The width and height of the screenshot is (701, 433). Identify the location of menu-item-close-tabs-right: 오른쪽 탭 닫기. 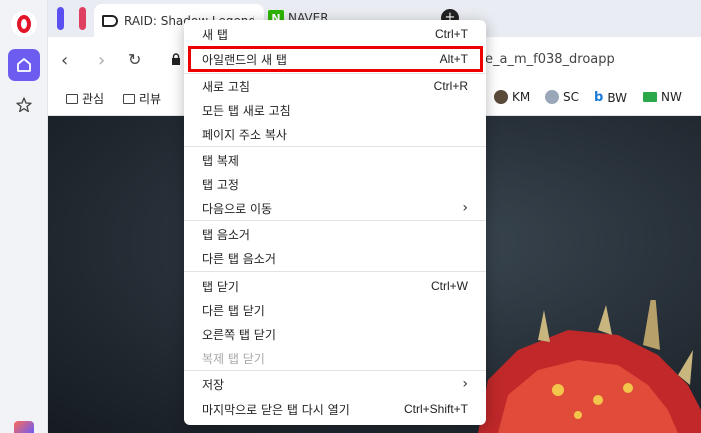
(335, 334).